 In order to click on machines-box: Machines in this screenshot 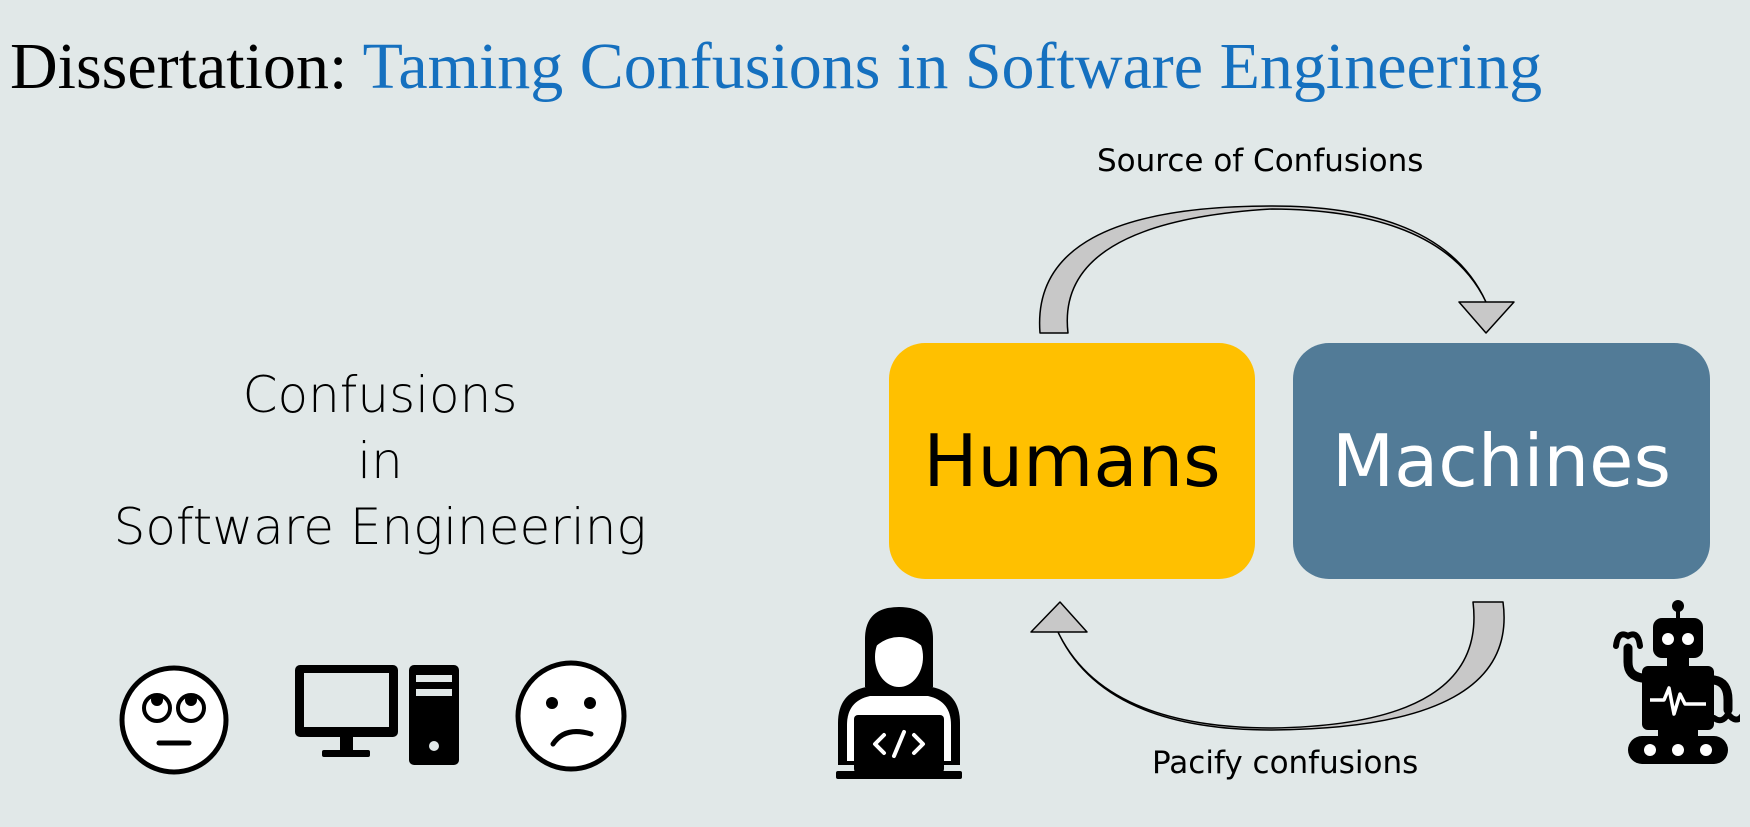, I will do `click(1501, 461)`.